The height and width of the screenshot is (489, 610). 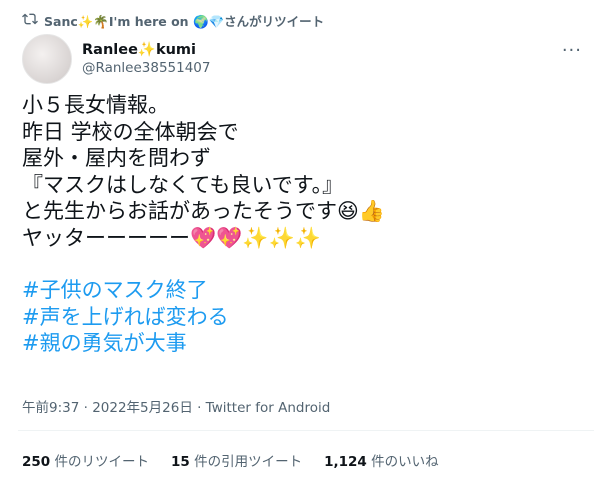 I want to click on quotes-label: 件の引用ツイート, so click(x=248, y=462).